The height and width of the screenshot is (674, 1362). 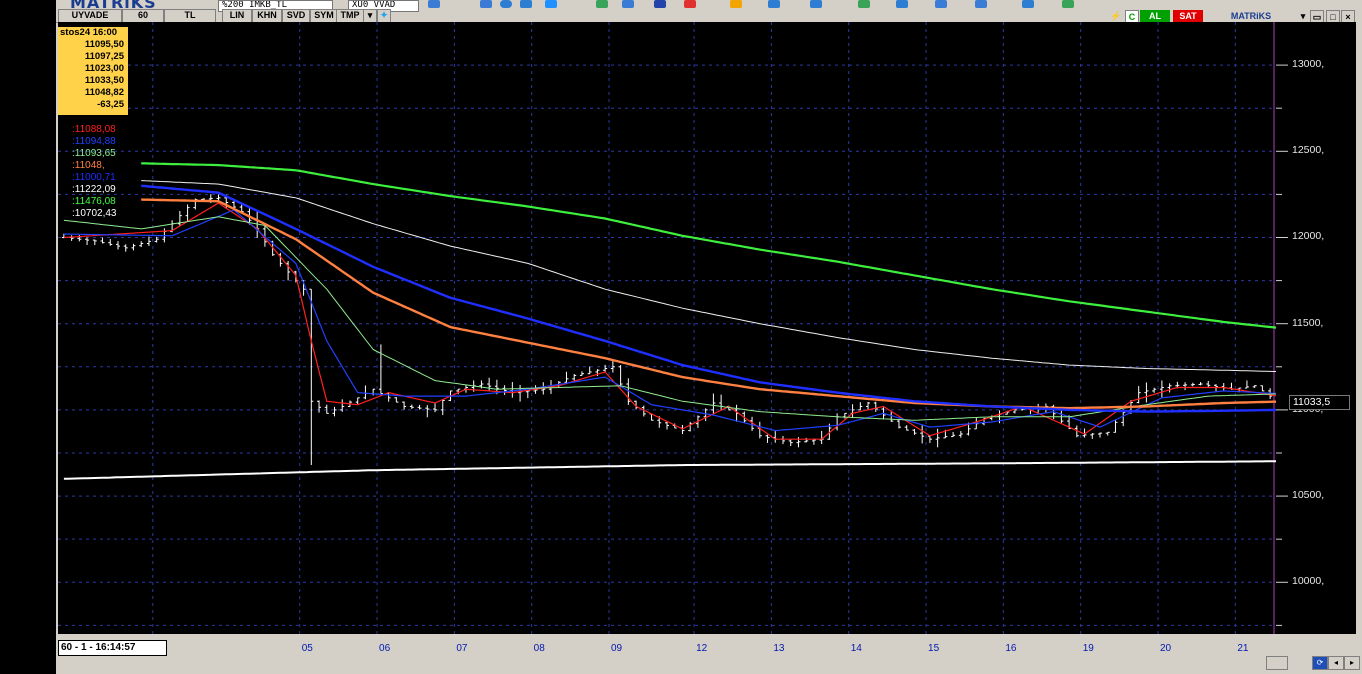 I want to click on y-tick-label: 11500,, so click(x=1308, y=322).